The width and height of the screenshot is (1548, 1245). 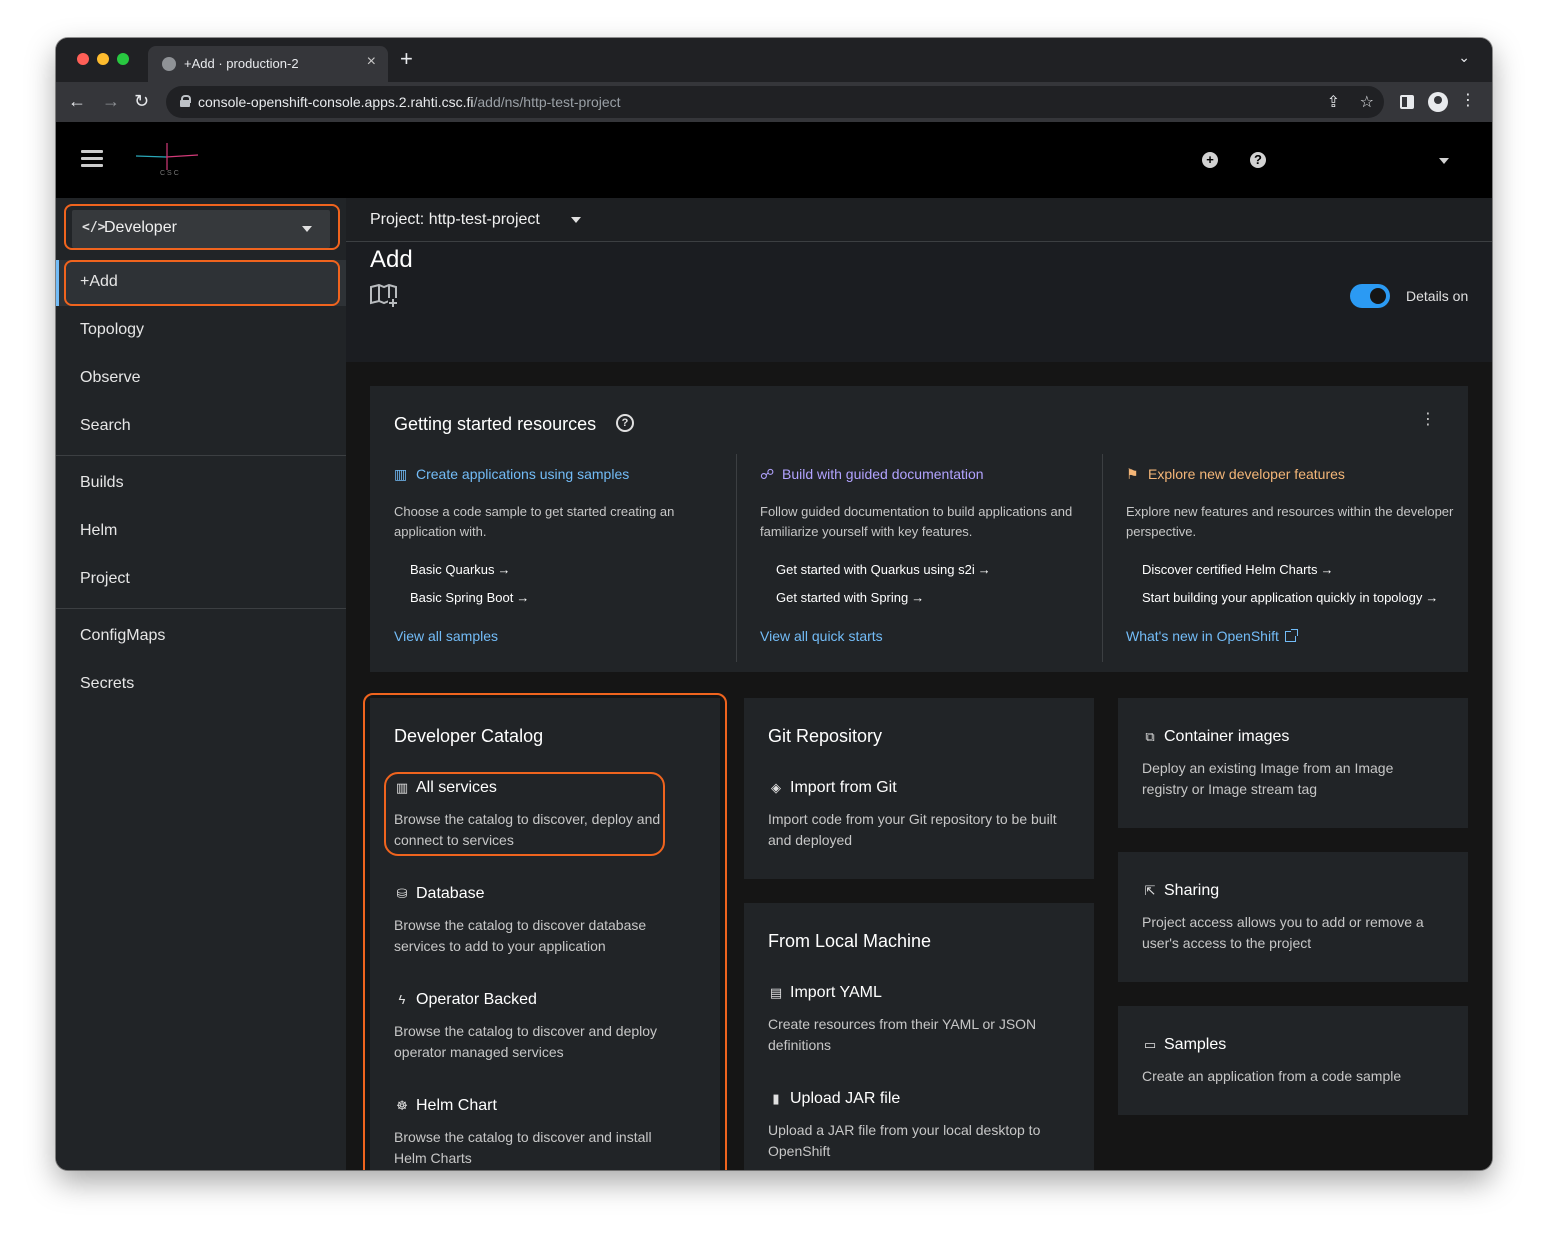 What do you see at coordinates (201, 637) in the screenshot?
I see `sidebar-item-configmaps: ConfigMaps` at bounding box center [201, 637].